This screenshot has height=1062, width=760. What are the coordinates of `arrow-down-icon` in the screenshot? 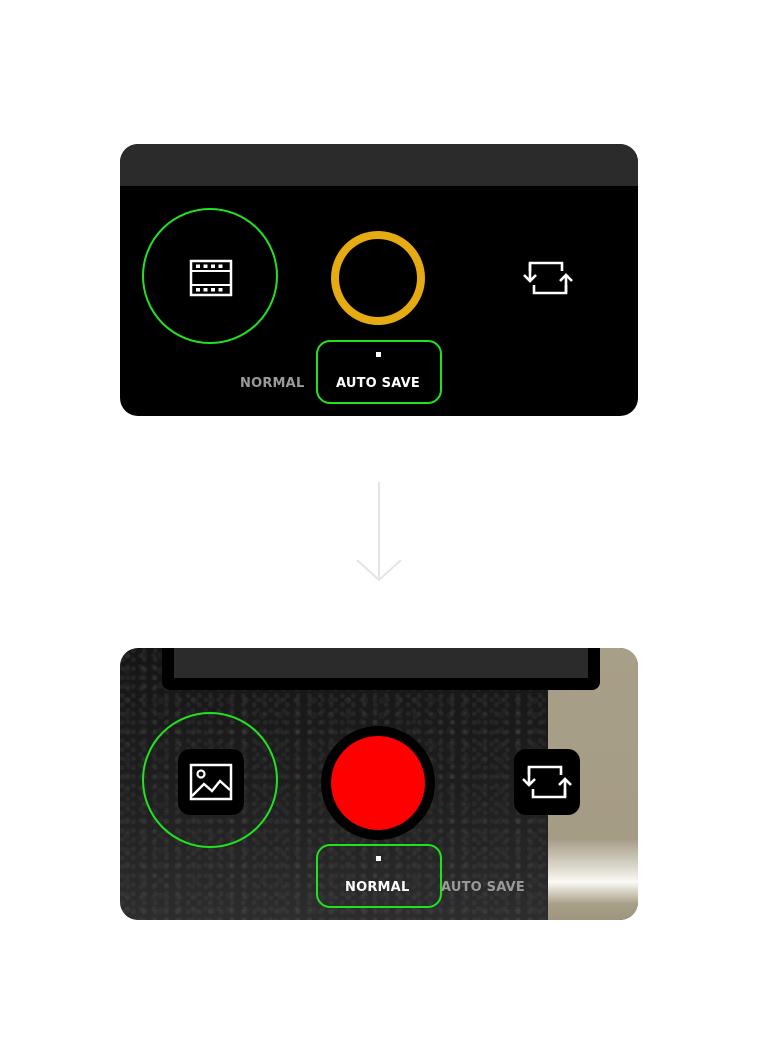 It's located at (379, 534).